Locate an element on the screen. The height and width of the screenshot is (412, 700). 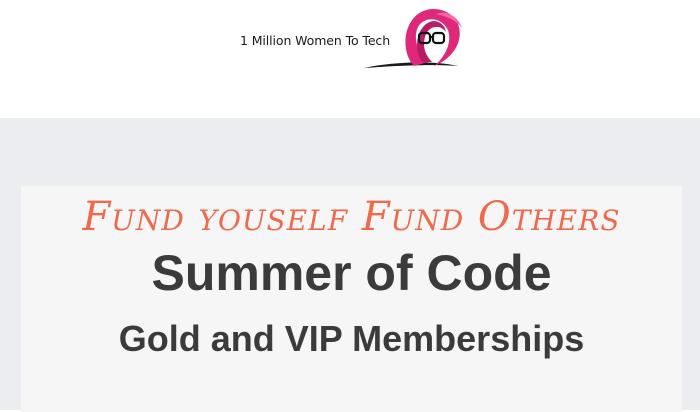
site-logo: 1 Million Women To Tech is located at coordinates (352, 40).